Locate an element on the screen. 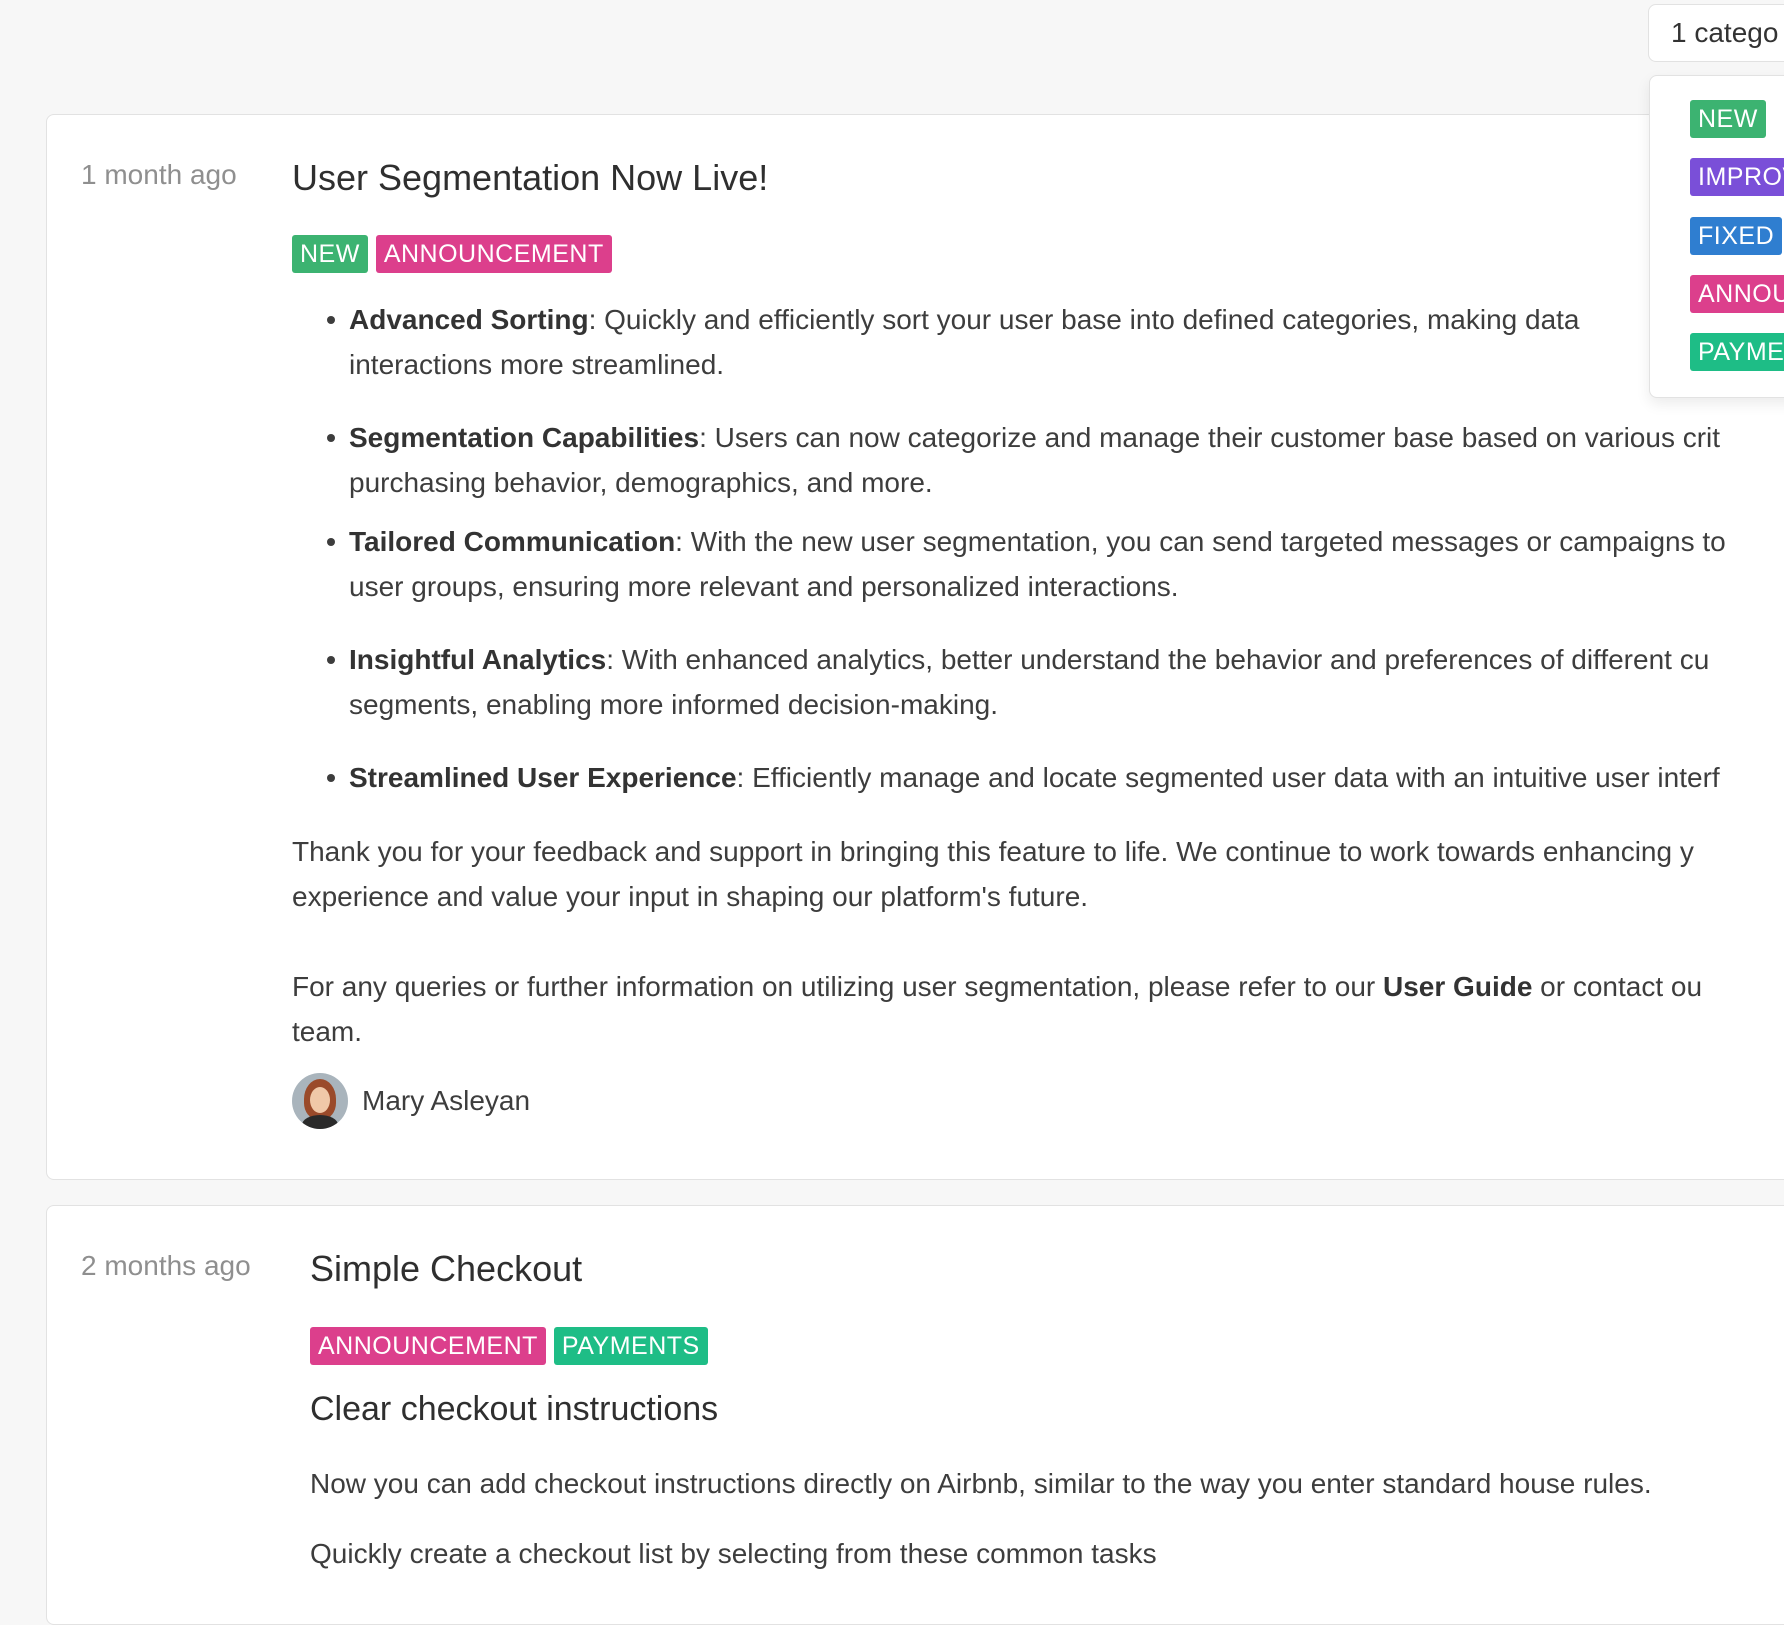  category-option-improved: IMPROV is located at coordinates (1737, 177).